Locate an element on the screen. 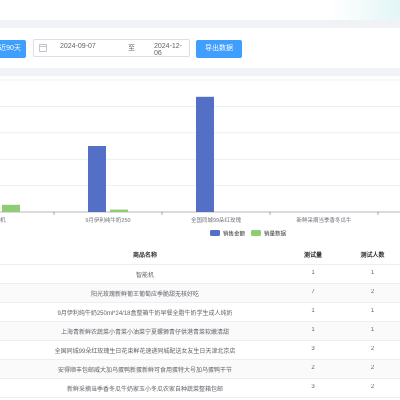 This screenshot has height=400, width=400. x-tick-label: 9月伊利纯牛奶250 is located at coordinates (107, 220).